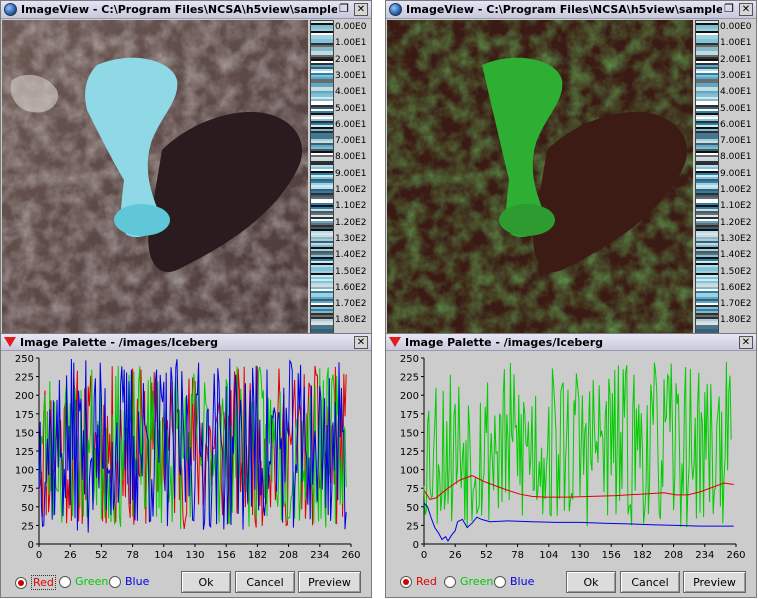 The width and height of the screenshot is (758, 599). I want to click on palette-controls: Red Green Blue Ok Cancel Preview, so click(186, 582).